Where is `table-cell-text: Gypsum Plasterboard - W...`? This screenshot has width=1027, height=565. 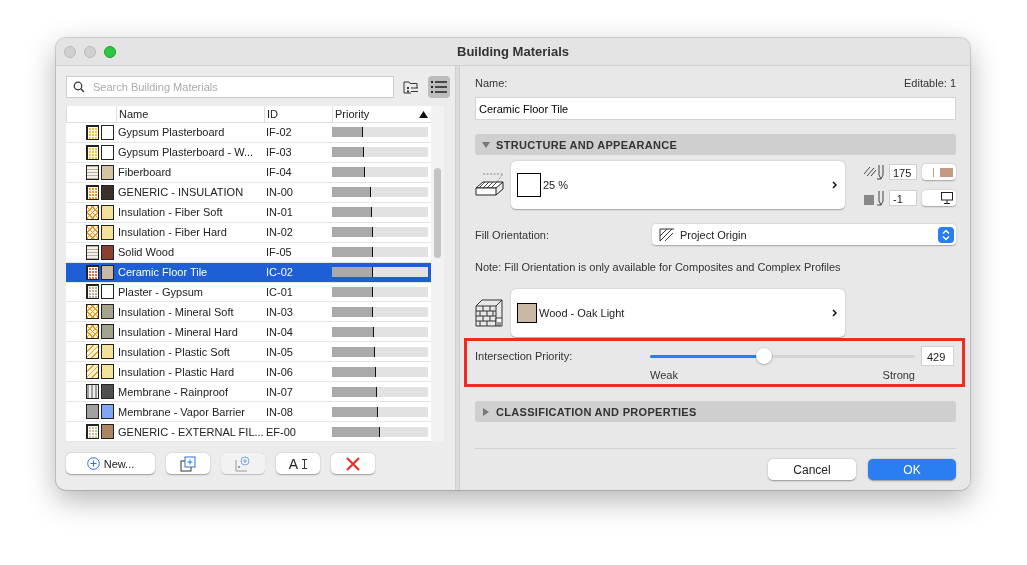
table-cell-text: Gypsum Plasterboard - W... is located at coordinates (186, 152).